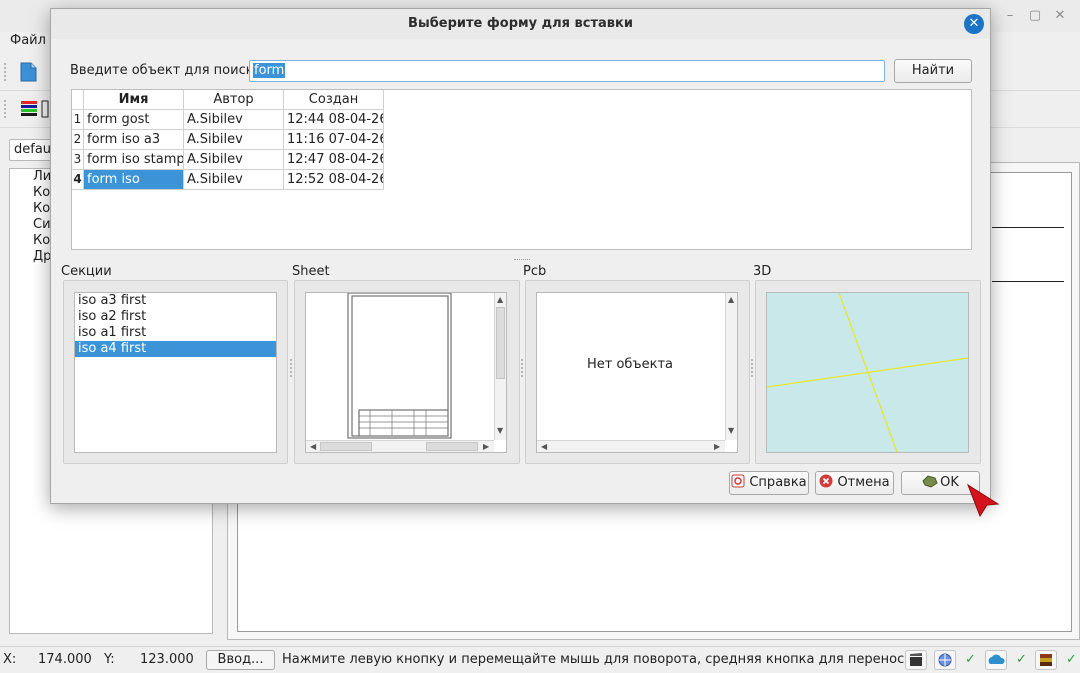 The image size is (1080, 673). What do you see at coordinates (334, 180) in the screenshot?
I see `table-cell-created: 12:52 08-04-26` at bounding box center [334, 180].